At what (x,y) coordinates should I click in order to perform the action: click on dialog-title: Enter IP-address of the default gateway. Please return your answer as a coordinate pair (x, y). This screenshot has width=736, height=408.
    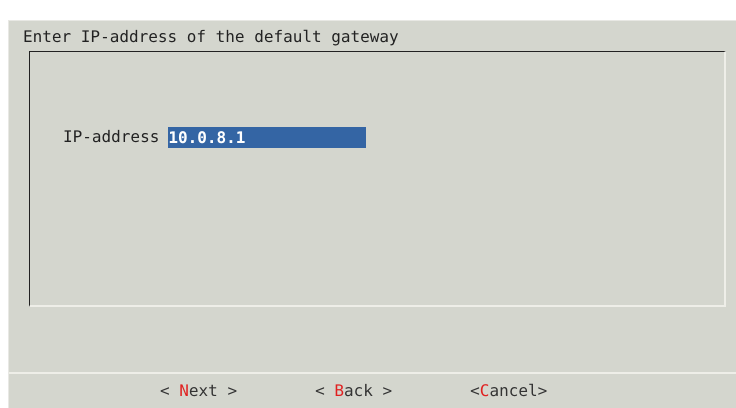
    Looking at the image, I should click on (211, 36).